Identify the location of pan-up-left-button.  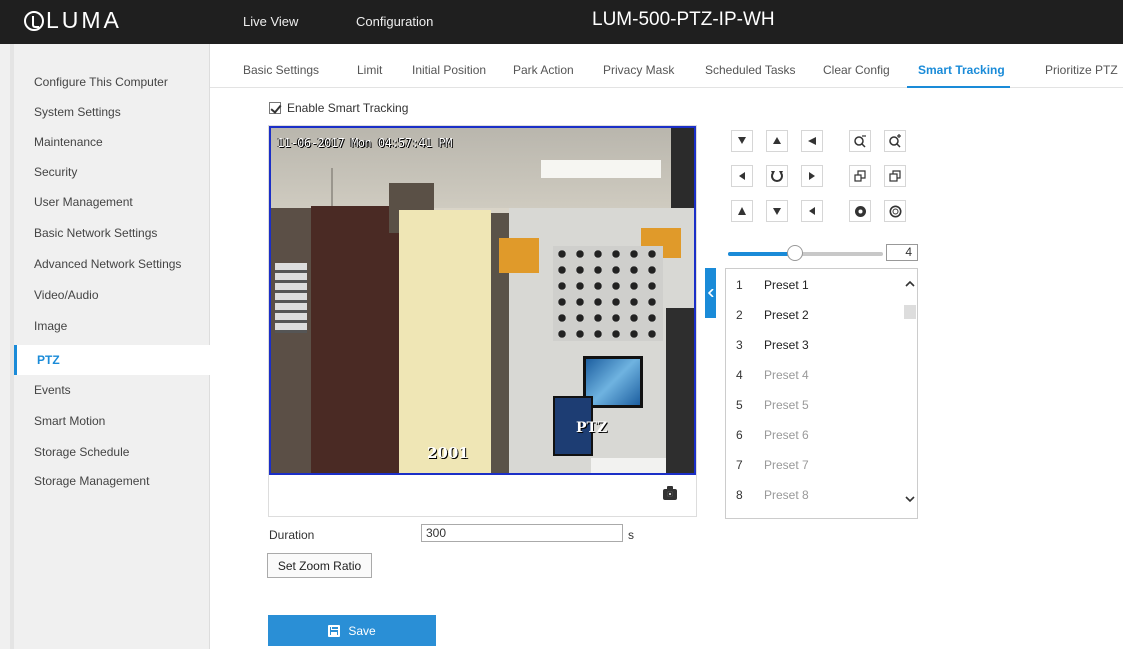
(742, 141).